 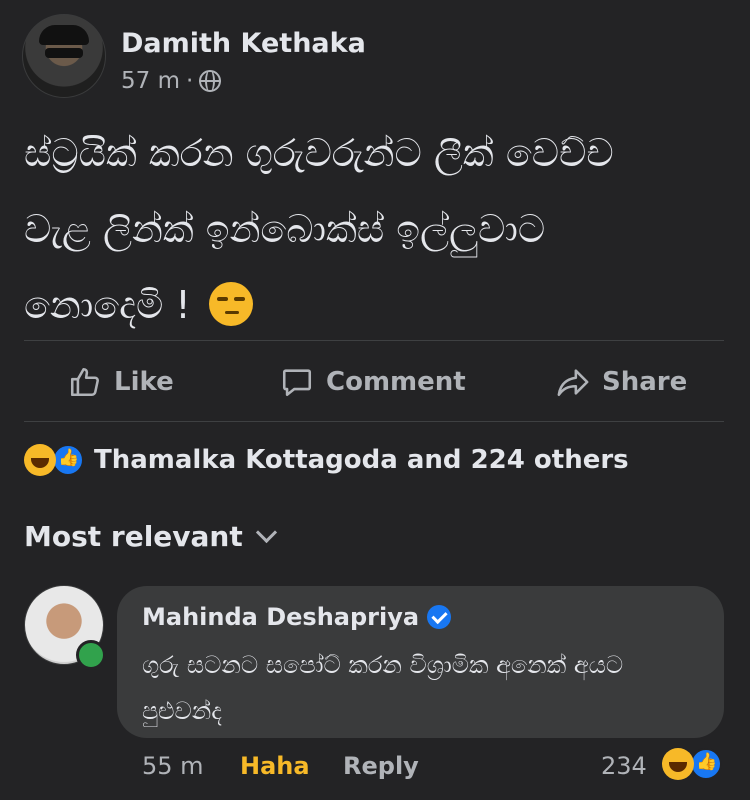 What do you see at coordinates (297, 383) in the screenshot?
I see `comment-icon` at bounding box center [297, 383].